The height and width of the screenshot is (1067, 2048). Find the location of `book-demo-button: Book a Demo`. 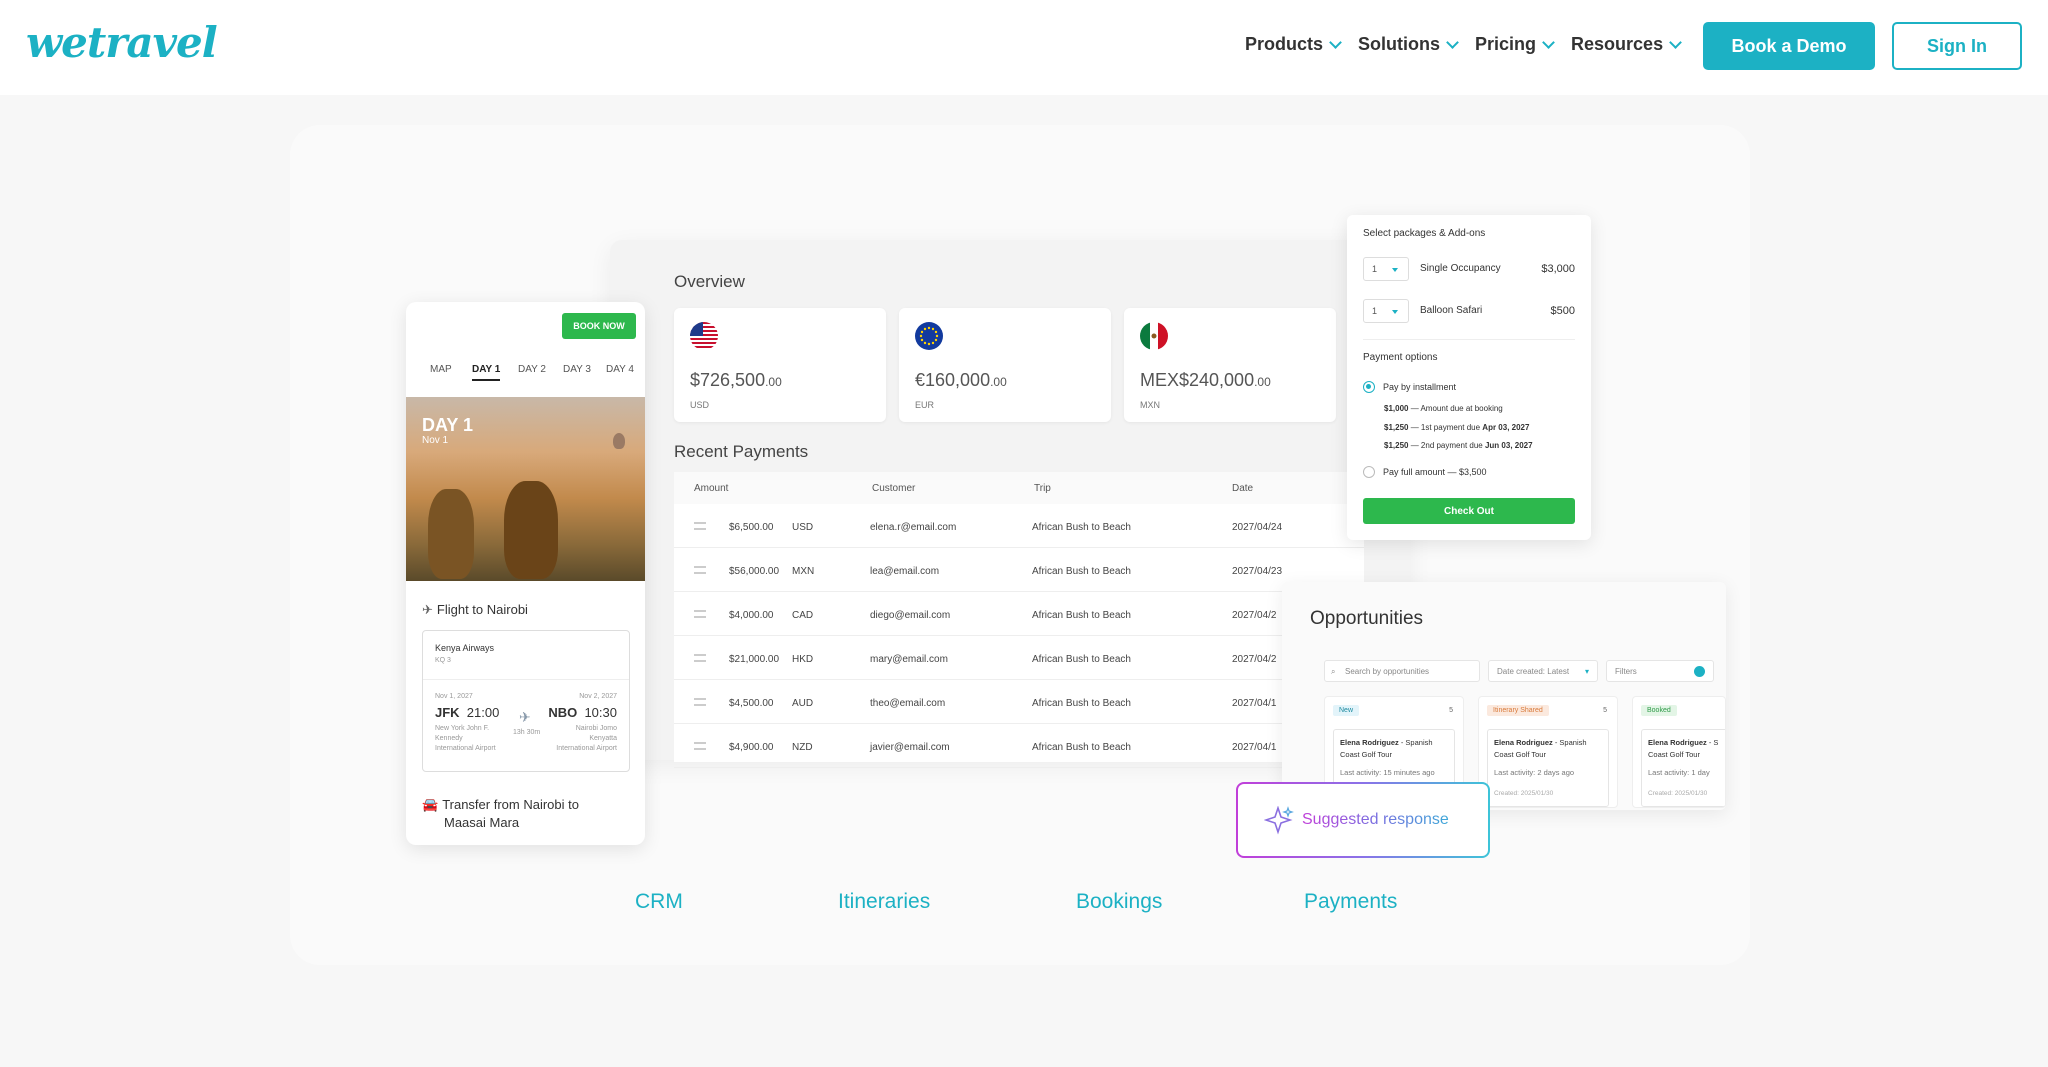

book-demo-button: Book a Demo is located at coordinates (1789, 46).